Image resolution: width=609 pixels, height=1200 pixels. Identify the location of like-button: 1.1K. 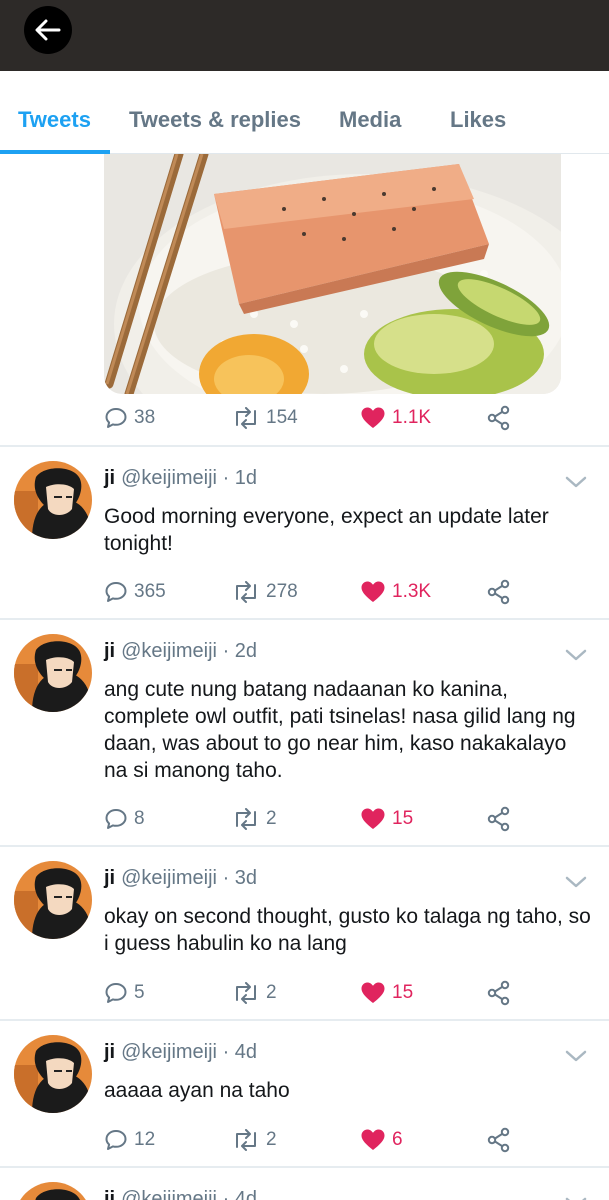
(395, 418).